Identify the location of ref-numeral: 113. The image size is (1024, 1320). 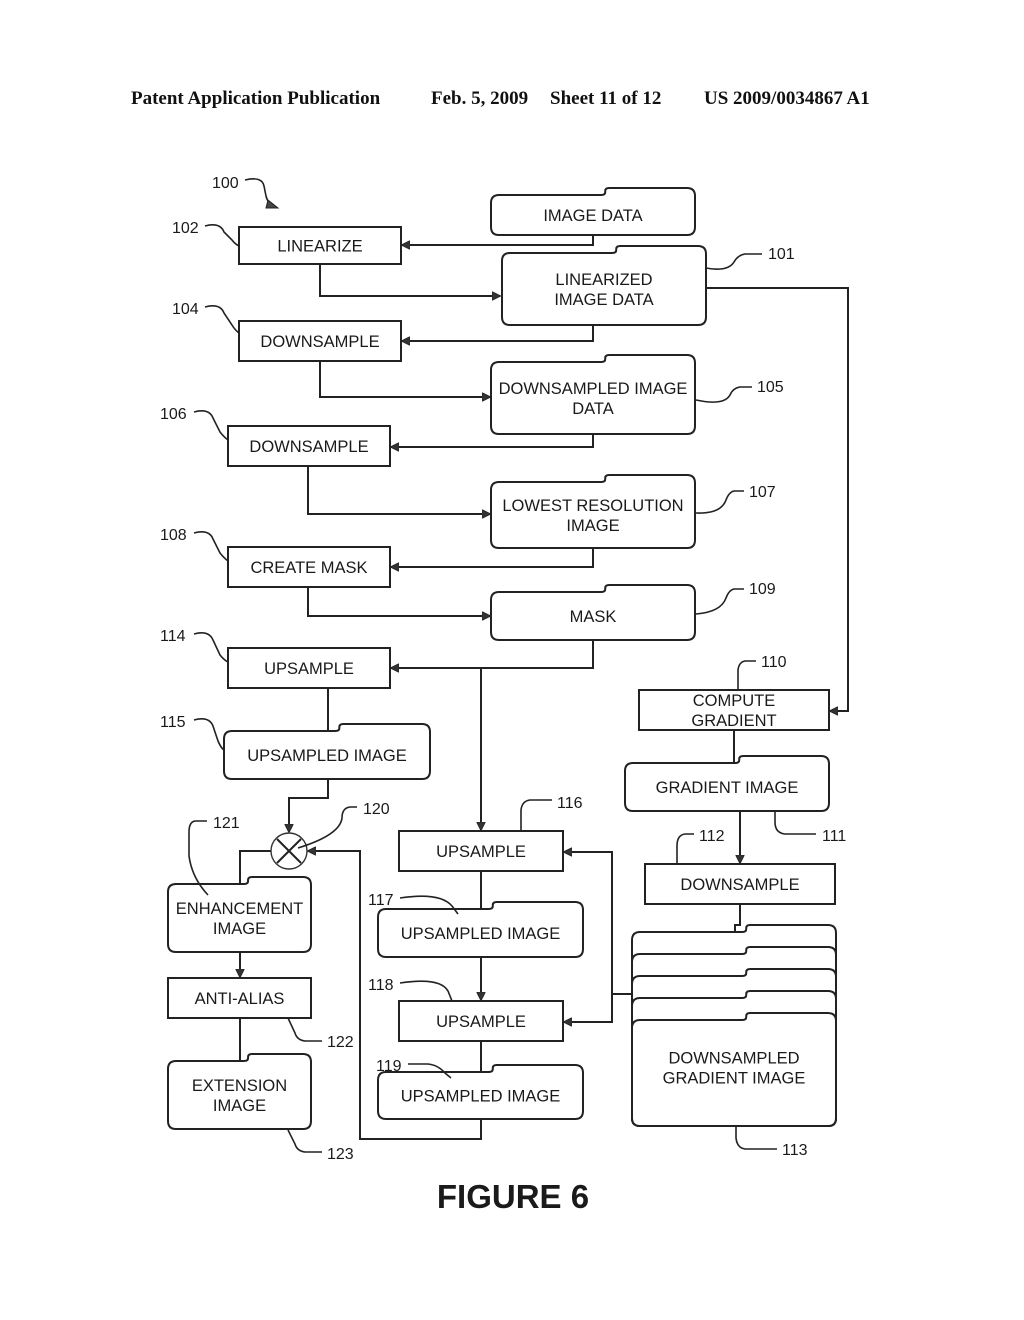
(795, 1150).